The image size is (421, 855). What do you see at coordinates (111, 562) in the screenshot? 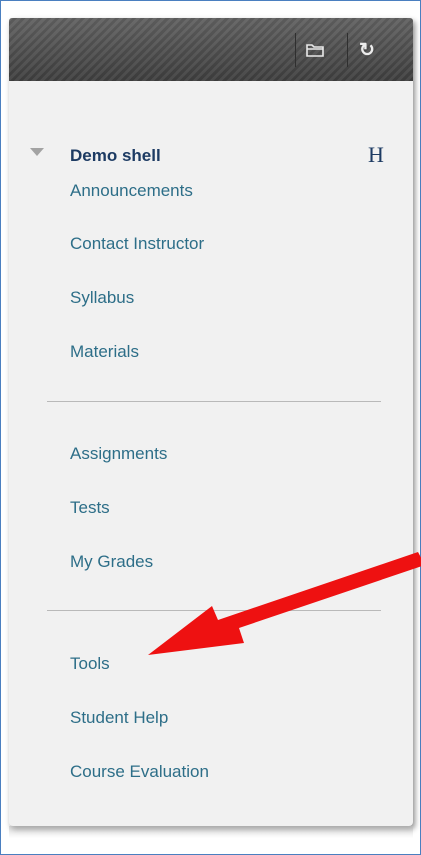
I see `menu-item-my-grades: My Grades` at bounding box center [111, 562].